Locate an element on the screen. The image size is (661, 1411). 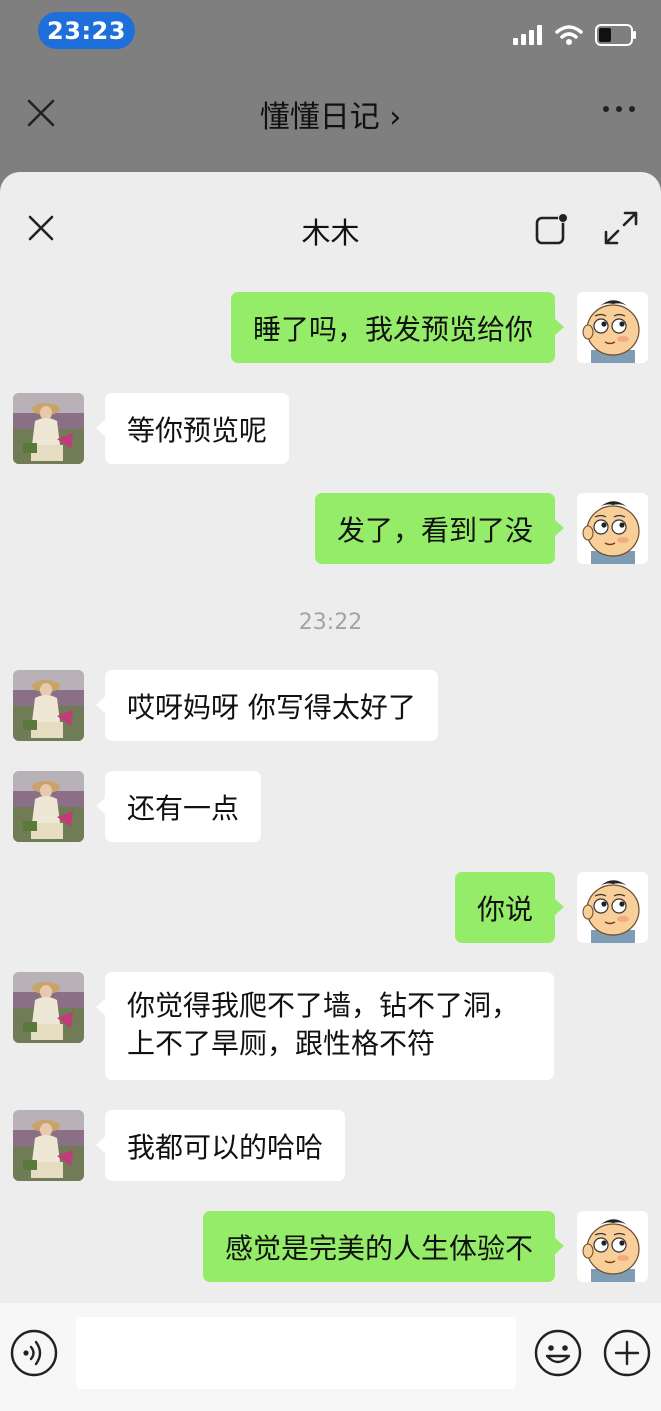
more-icon is located at coordinates (619, 109).